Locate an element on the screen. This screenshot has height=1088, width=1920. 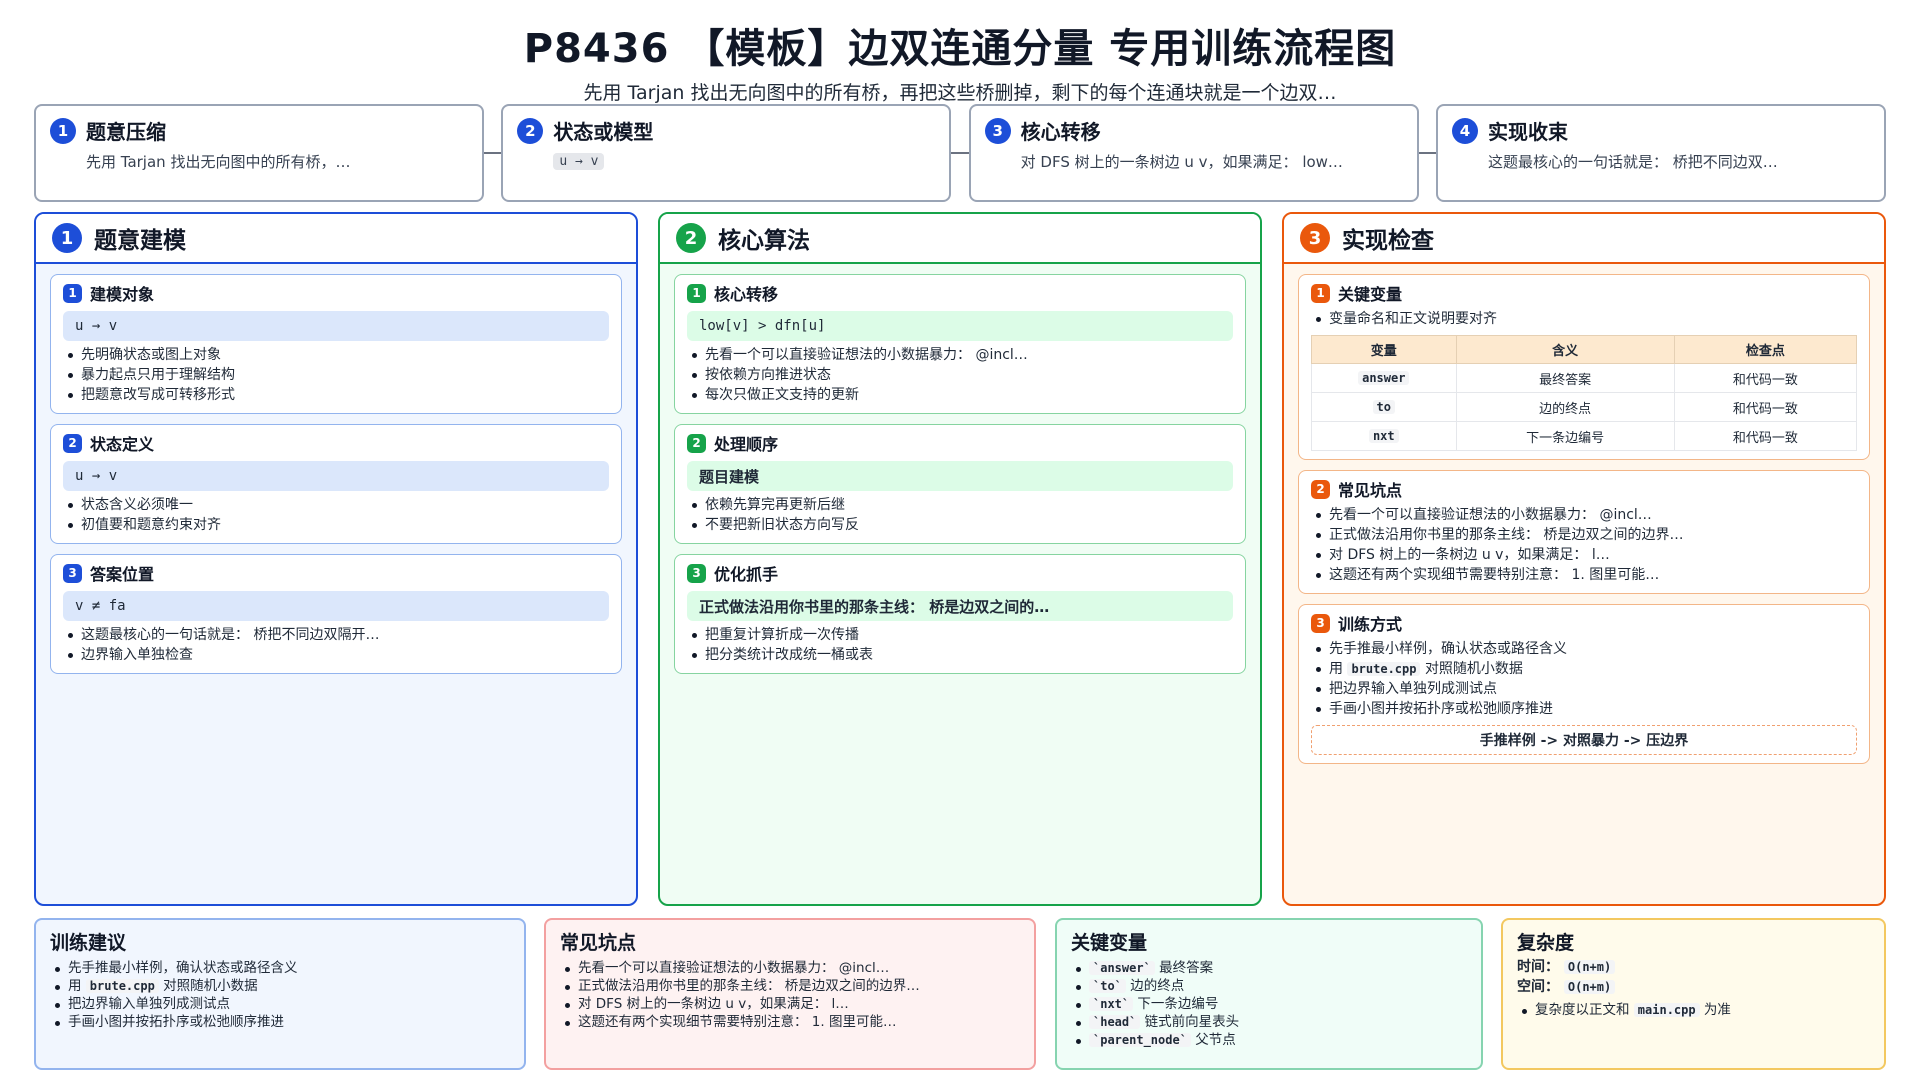
card-title: 建模对象 is located at coordinates (122, 294).